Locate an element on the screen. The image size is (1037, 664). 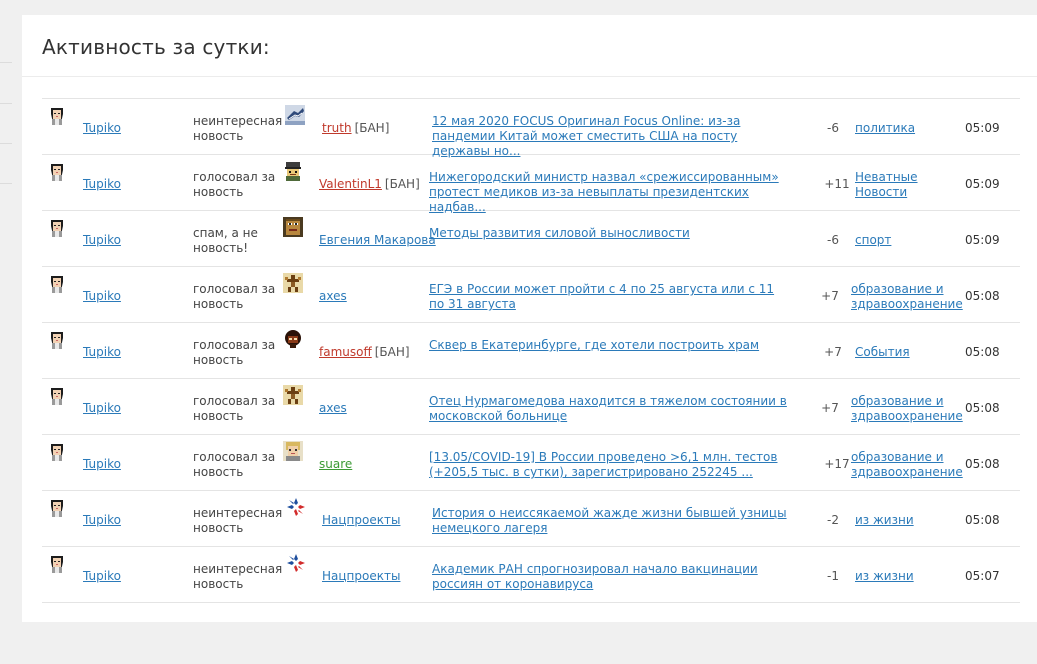
author-link: suare is located at coordinates (335, 464).